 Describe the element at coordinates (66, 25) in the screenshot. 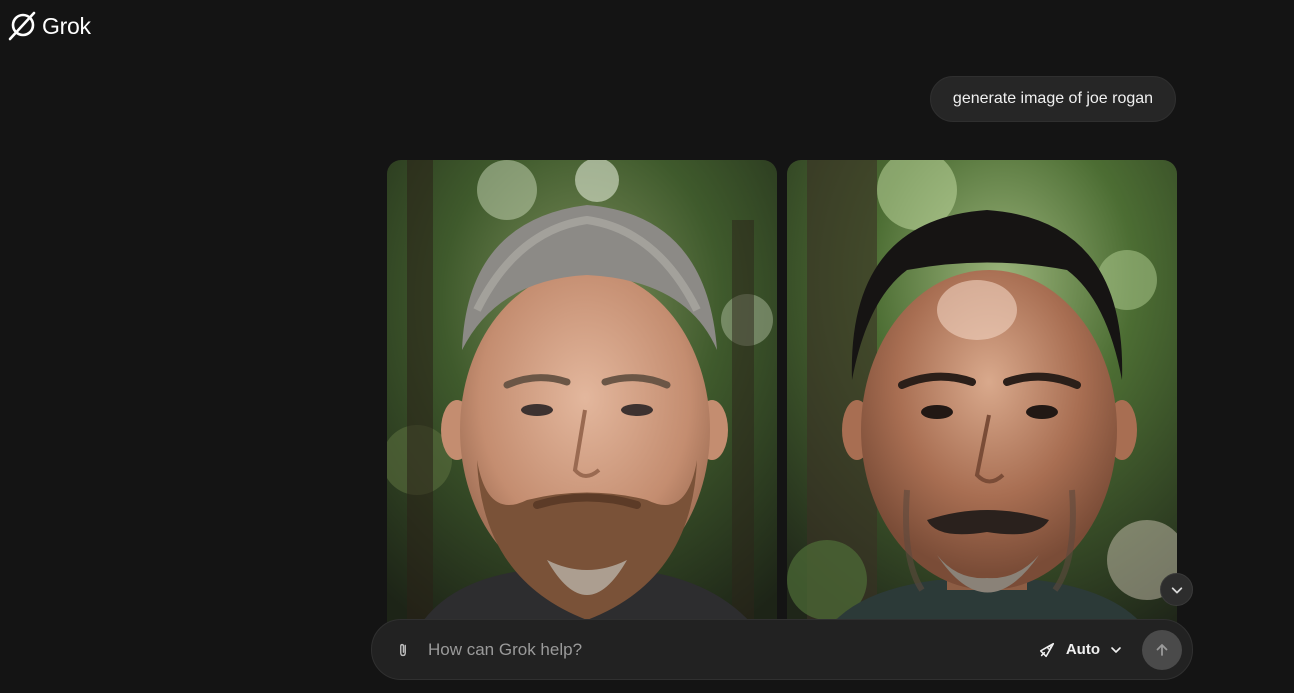

I see `app-name: Grok` at that location.